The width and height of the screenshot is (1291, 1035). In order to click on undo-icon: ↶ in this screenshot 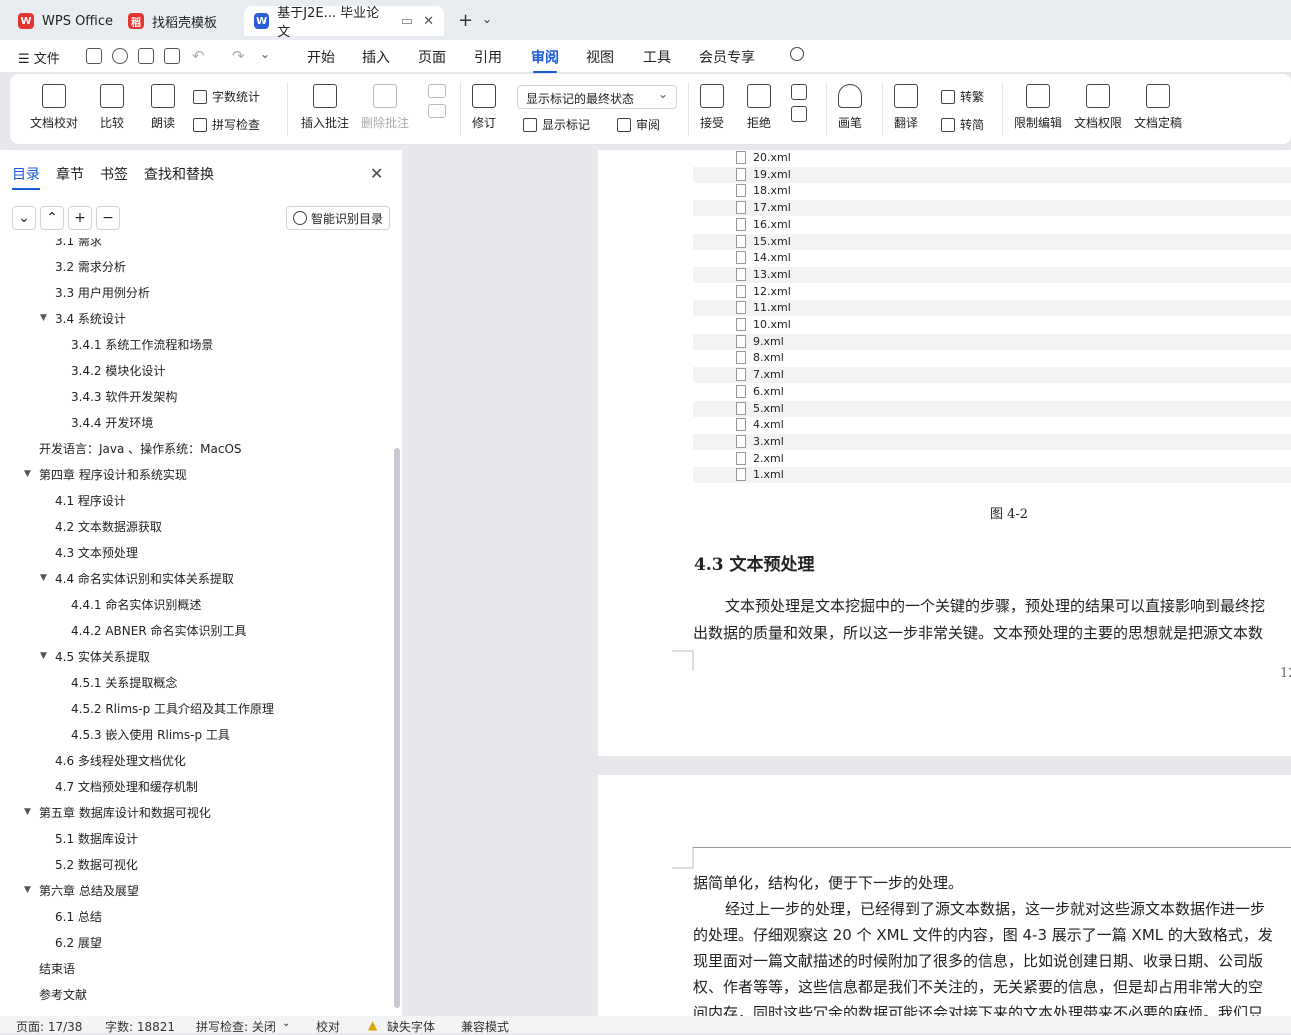, I will do `click(198, 56)`.